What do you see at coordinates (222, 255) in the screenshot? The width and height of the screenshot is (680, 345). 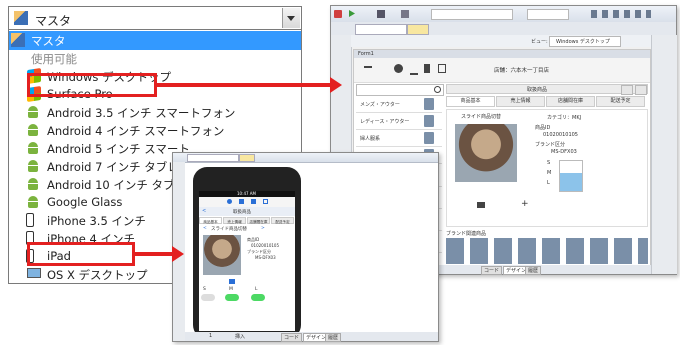 I see `iphone-product-photo` at bounding box center [222, 255].